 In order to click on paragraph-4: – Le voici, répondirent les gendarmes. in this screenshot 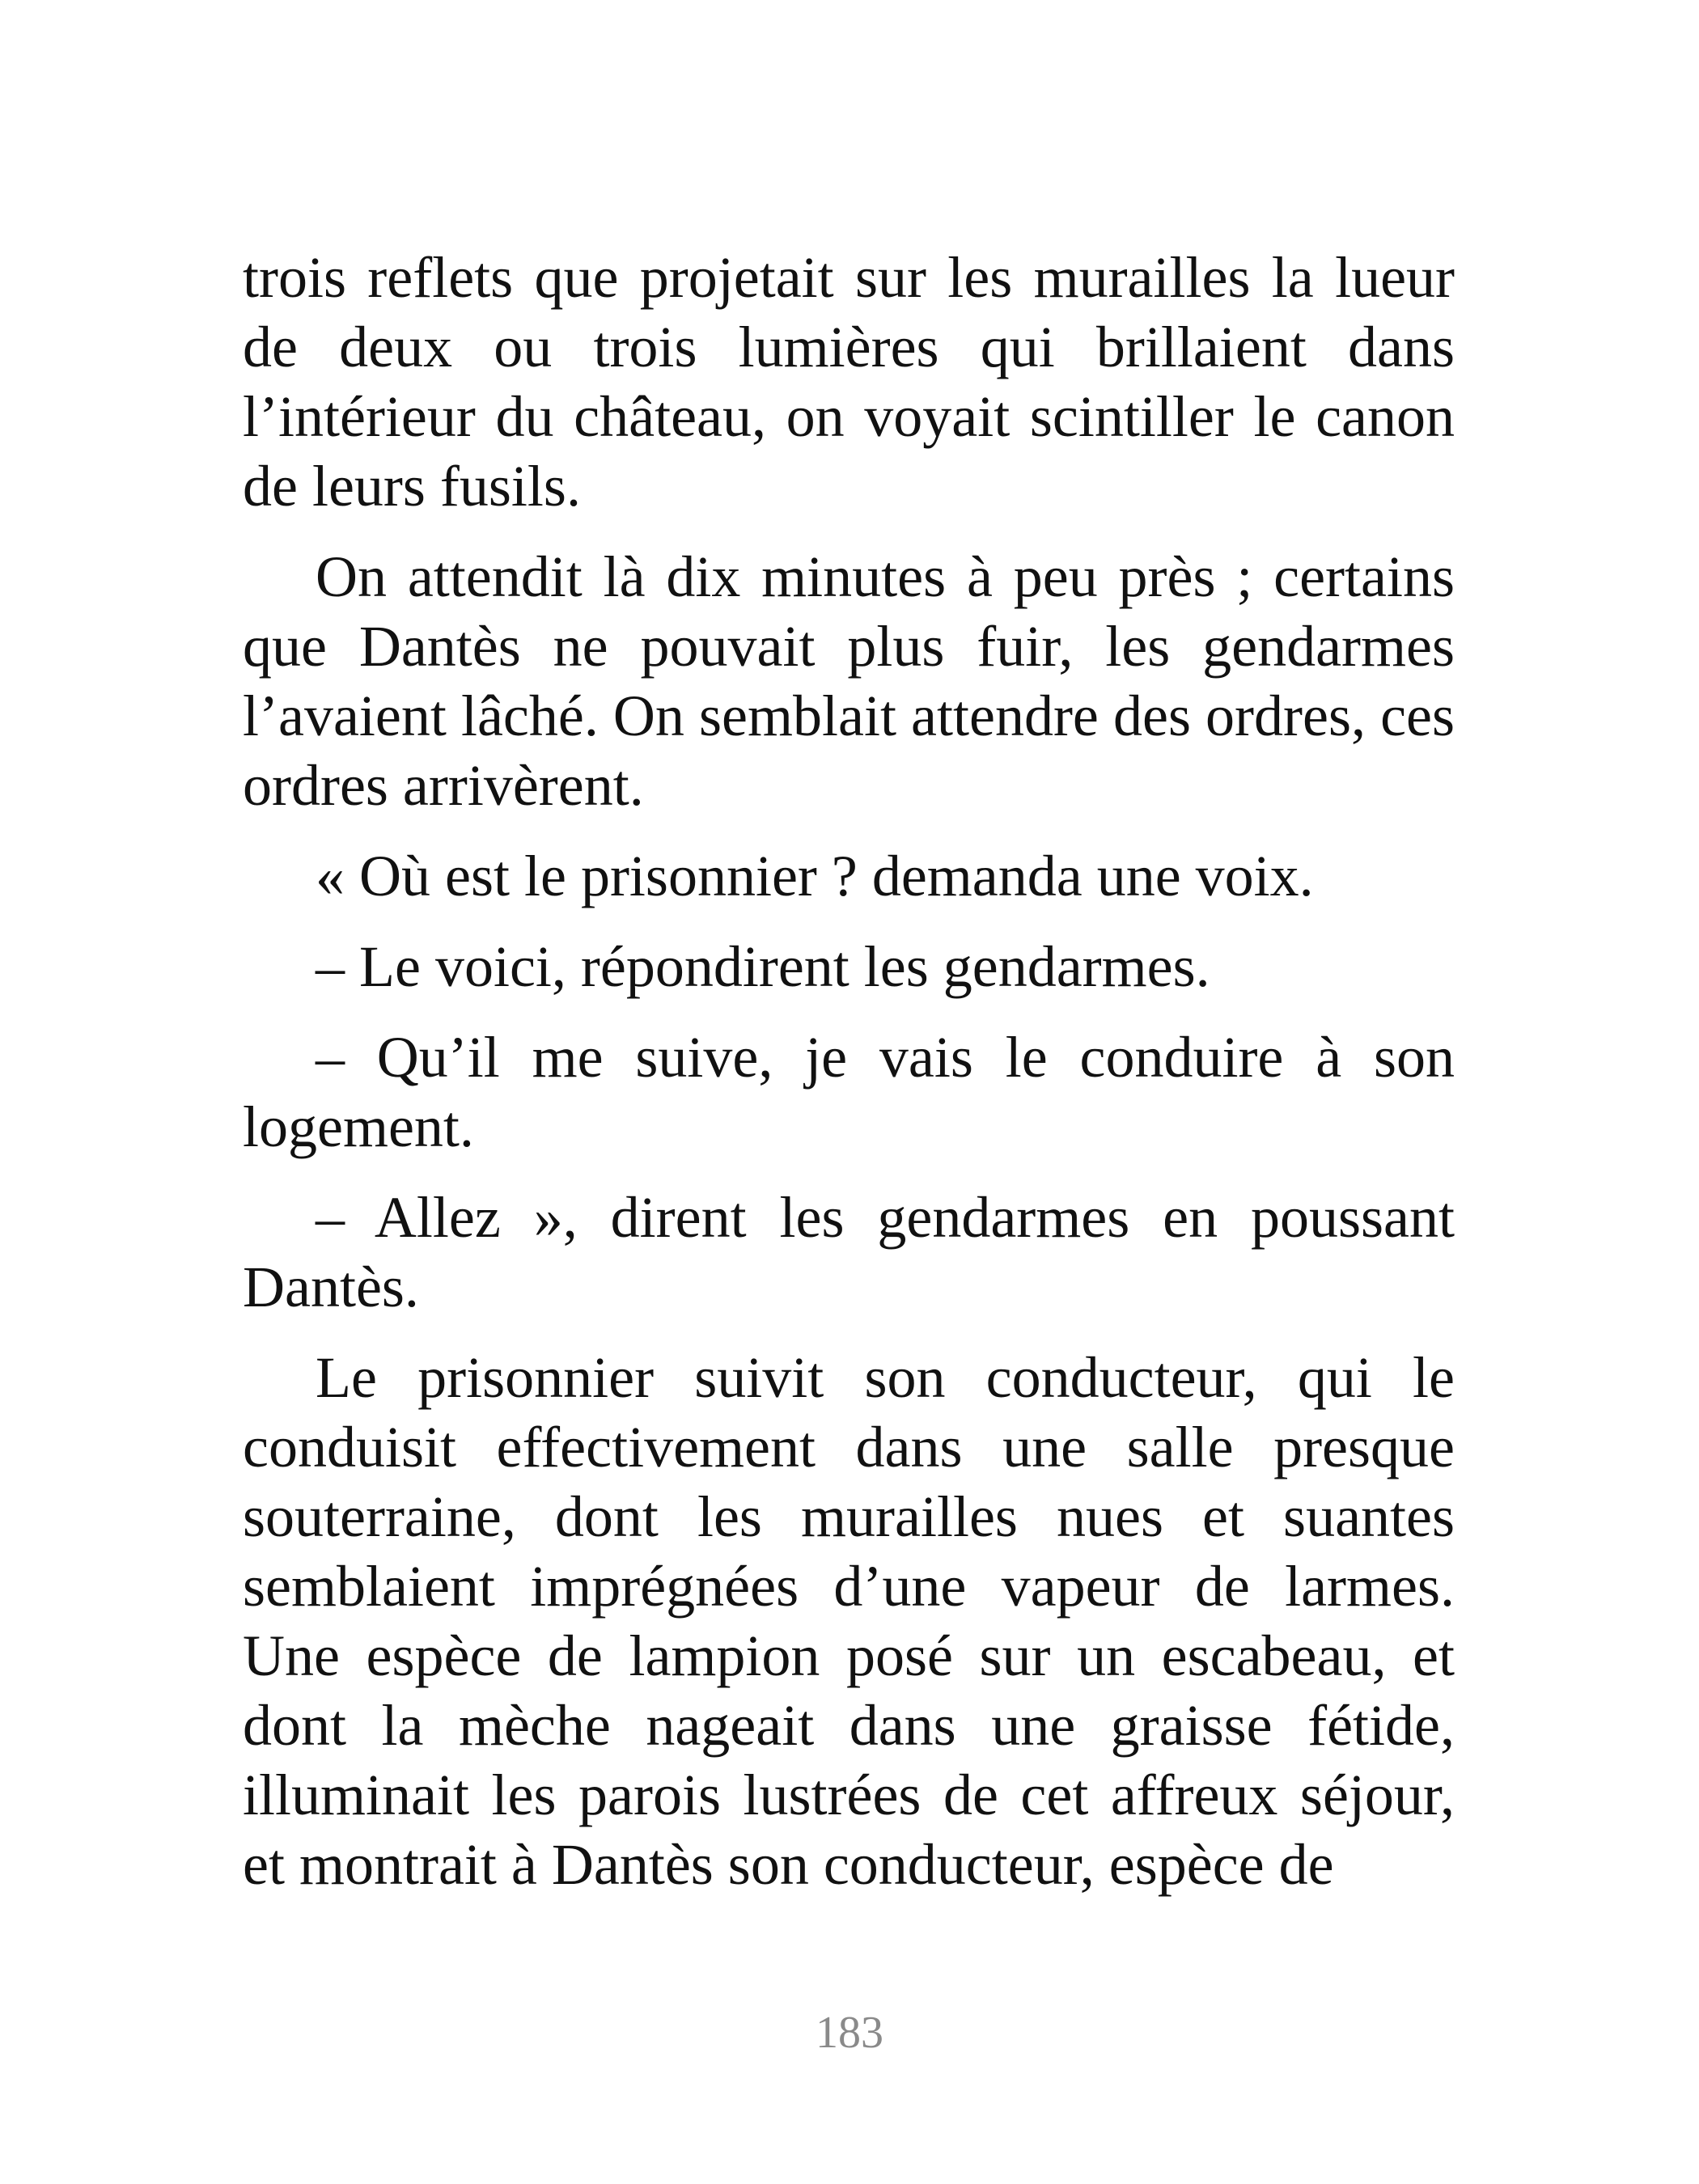, I will do `click(763, 967)`.